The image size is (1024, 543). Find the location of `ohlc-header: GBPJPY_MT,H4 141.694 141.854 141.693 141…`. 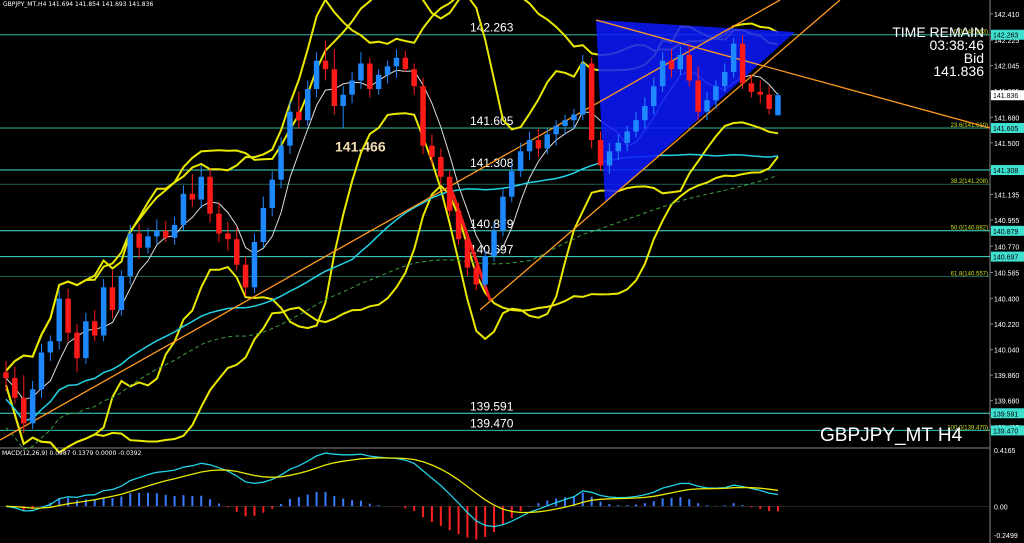

ohlc-header: GBPJPY_MT,H4 141.694 141.854 141.693 141… is located at coordinates (78, 4).